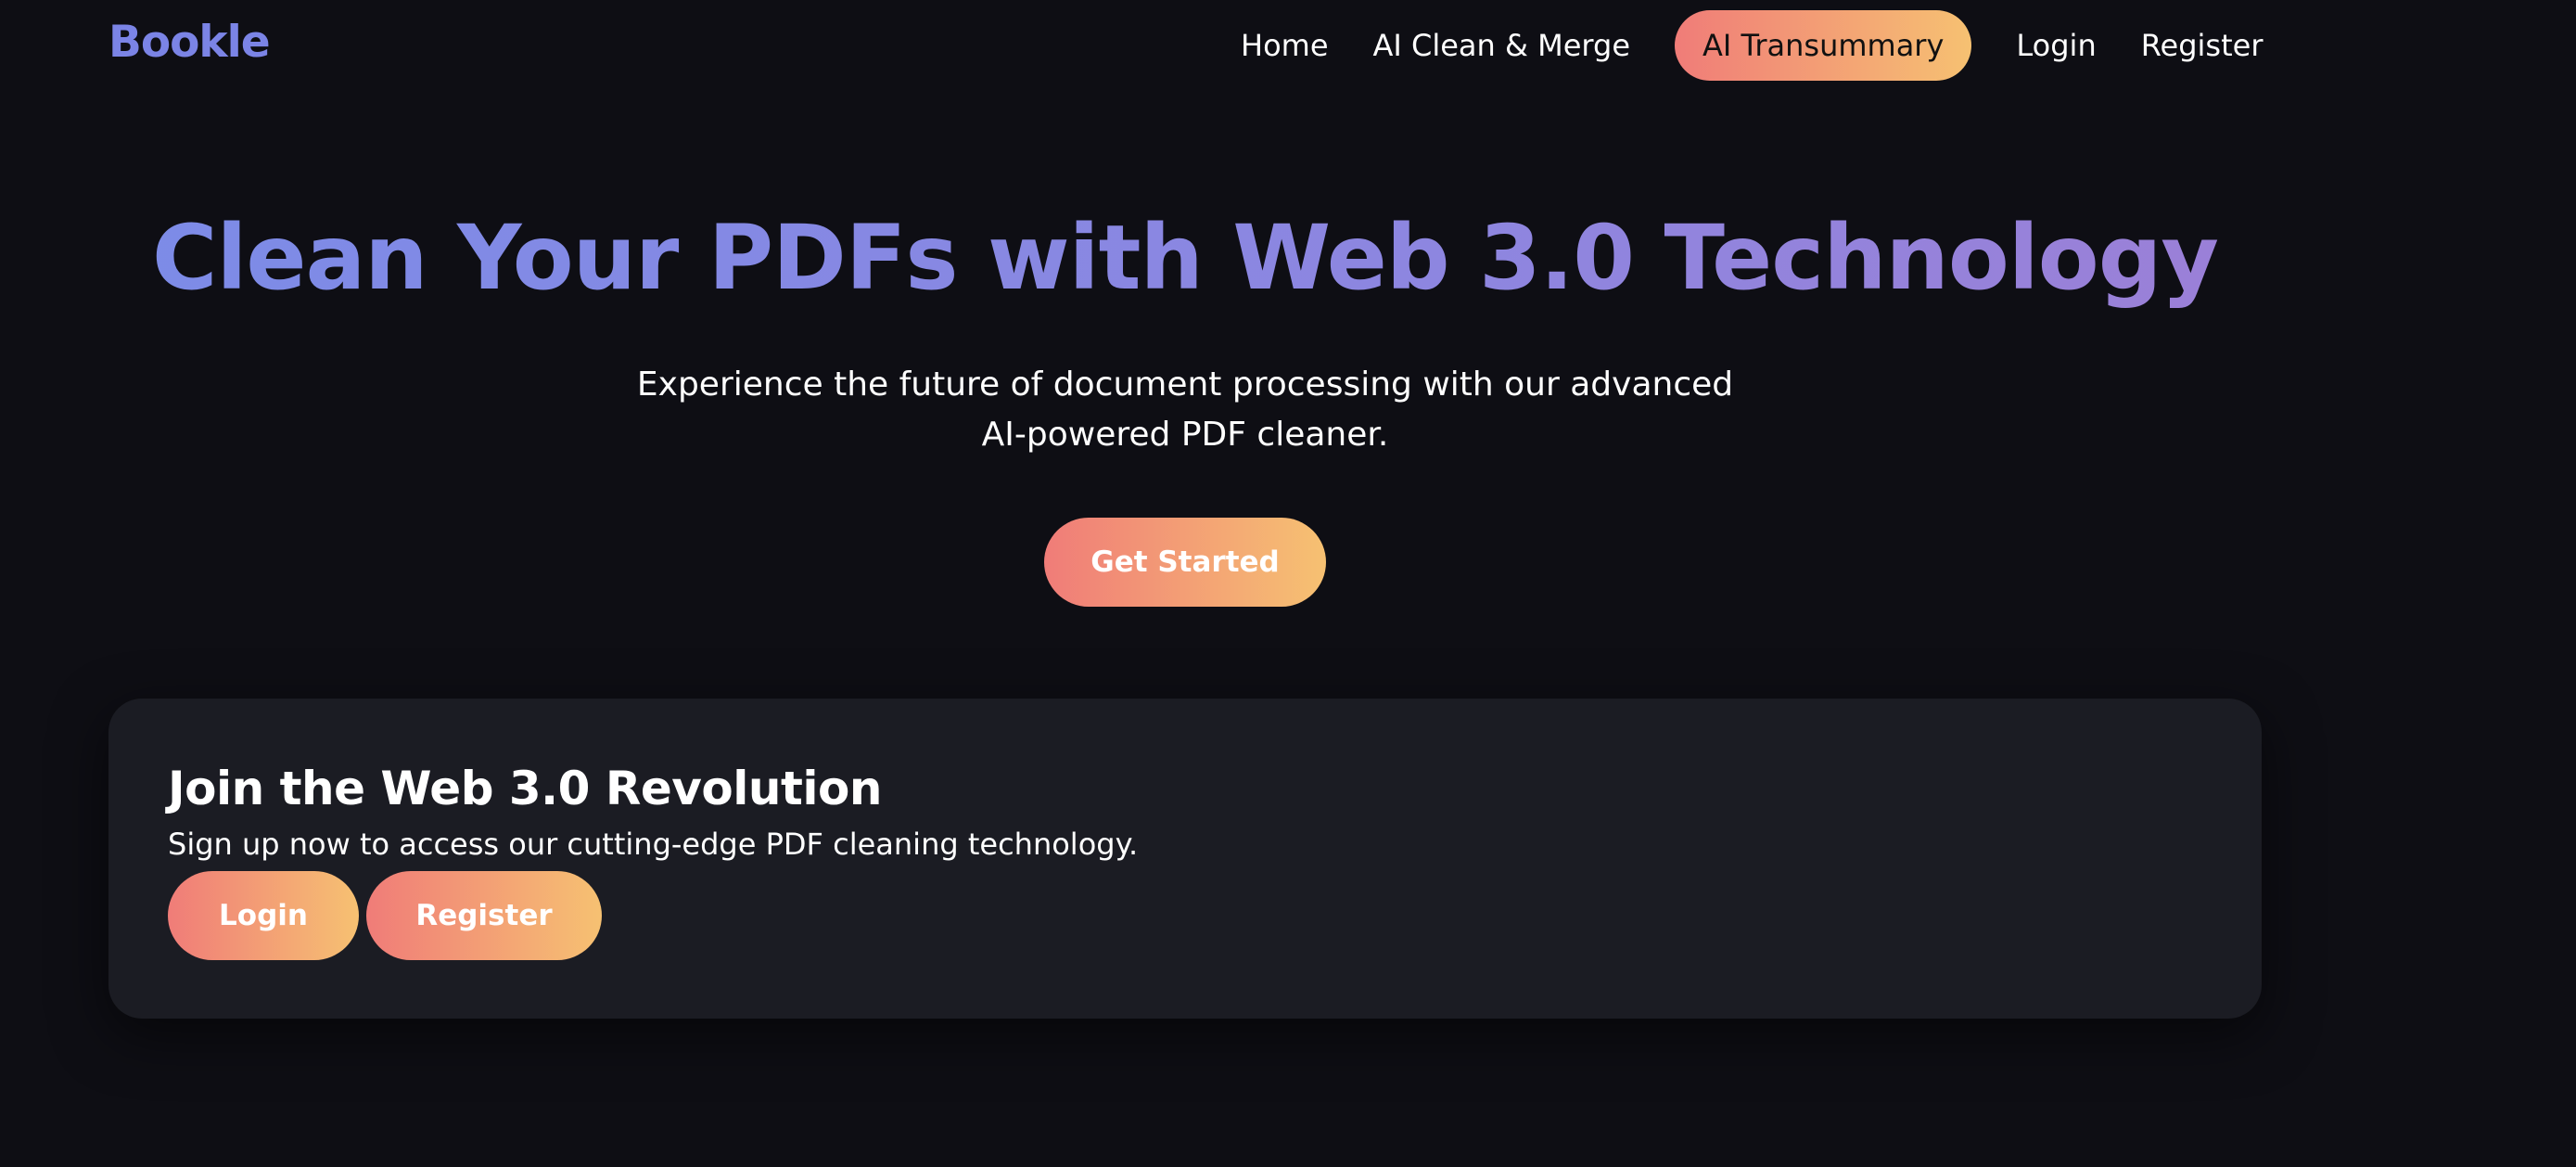 Image resolution: width=2576 pixels, height=1167 pixels. What do you see at coordinates (263, 915) in the screenshot?
I see `card-login-button: Login` at bounding box center [263, 915].